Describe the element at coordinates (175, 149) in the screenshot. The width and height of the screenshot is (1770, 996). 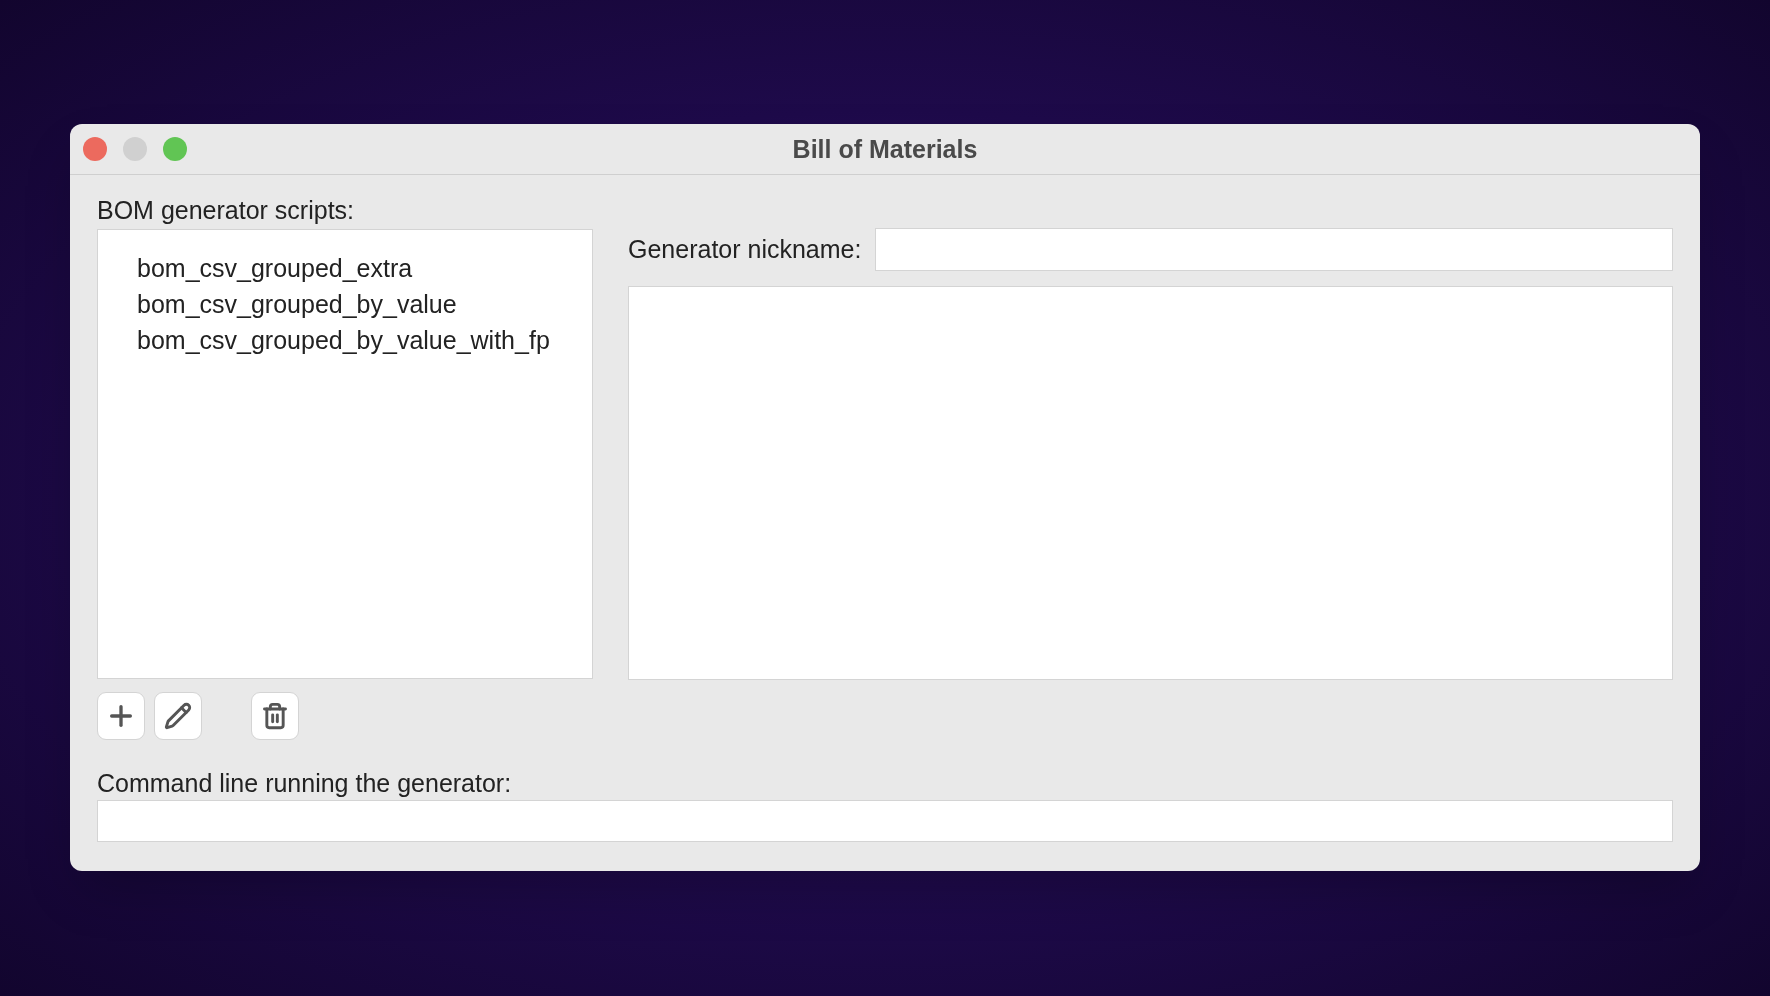
I see `zoom-button` at that location.